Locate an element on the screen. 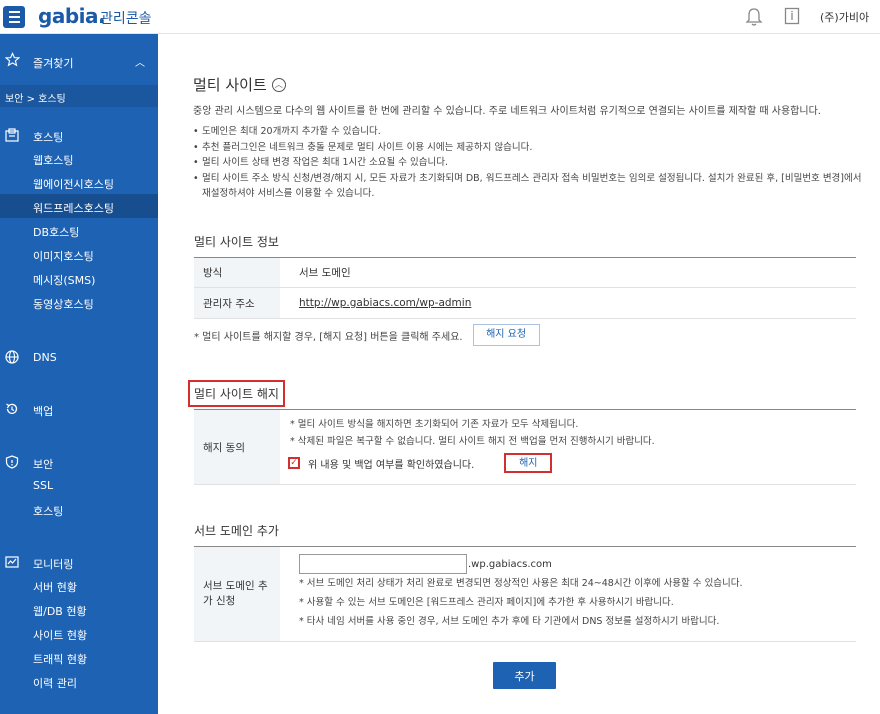 This screenshot has height=714, width=880. sidebar-item-site-status: 사이트 현황 is located at coordinates (79, 633).